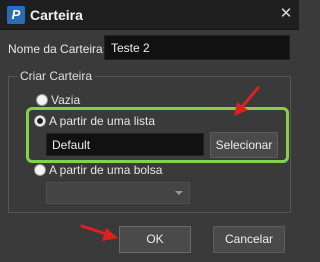  I want to click on wallet-name-label: Nome da Carteira:, so click(57, 49).